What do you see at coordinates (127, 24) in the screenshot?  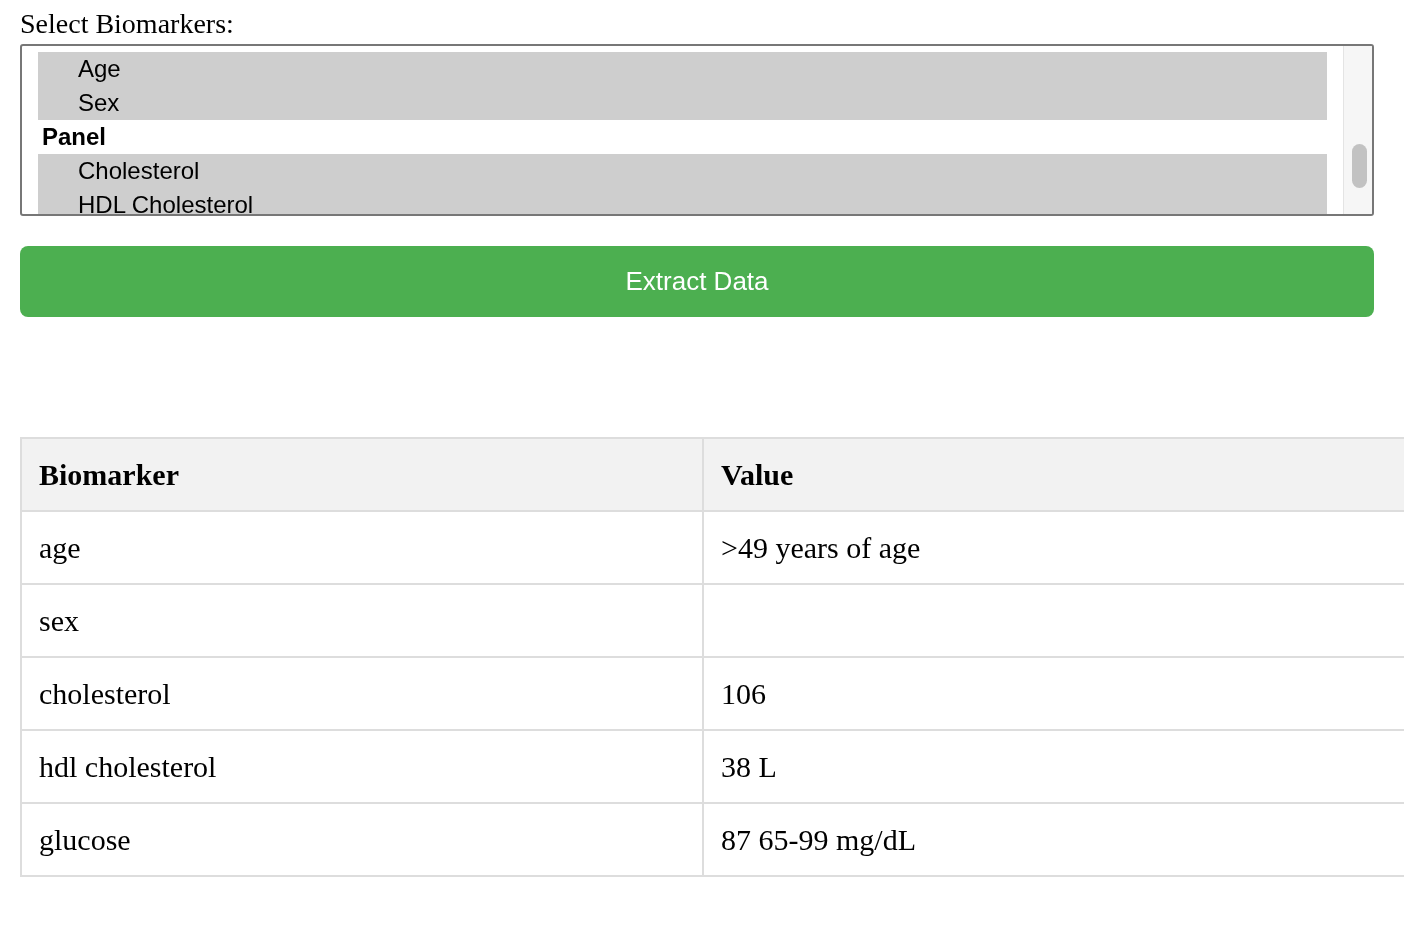 I see `field-label: Select Biomarkers:` at bounding box center [127, 24].